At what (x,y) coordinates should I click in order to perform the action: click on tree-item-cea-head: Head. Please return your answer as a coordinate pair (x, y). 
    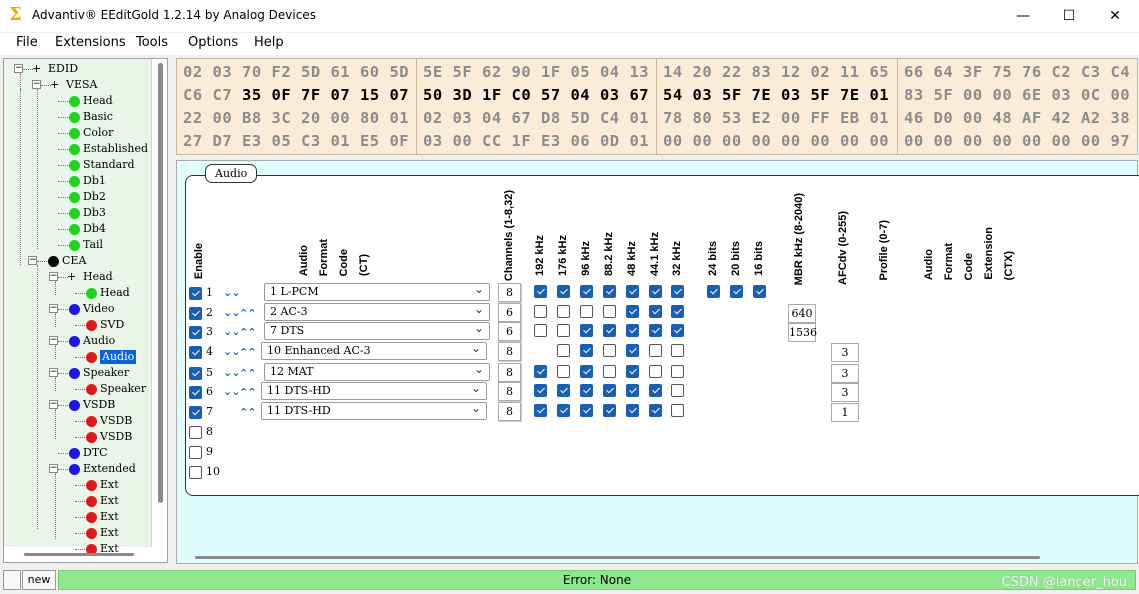
    Looking at the image, I should click on (98, 277).